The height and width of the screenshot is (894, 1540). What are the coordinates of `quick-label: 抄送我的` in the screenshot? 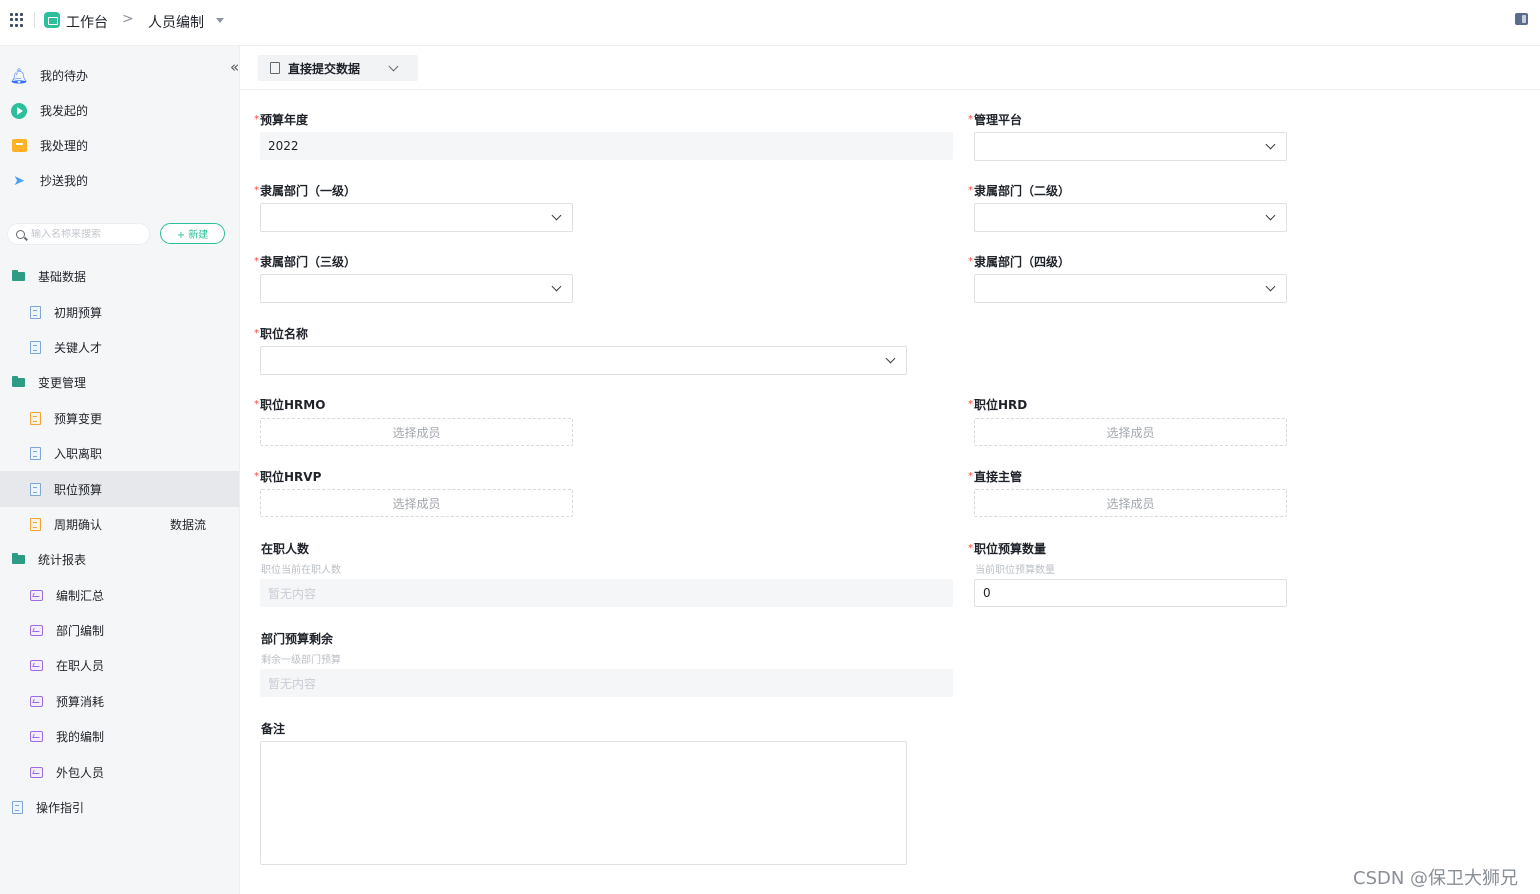 It's located at (64, 181).